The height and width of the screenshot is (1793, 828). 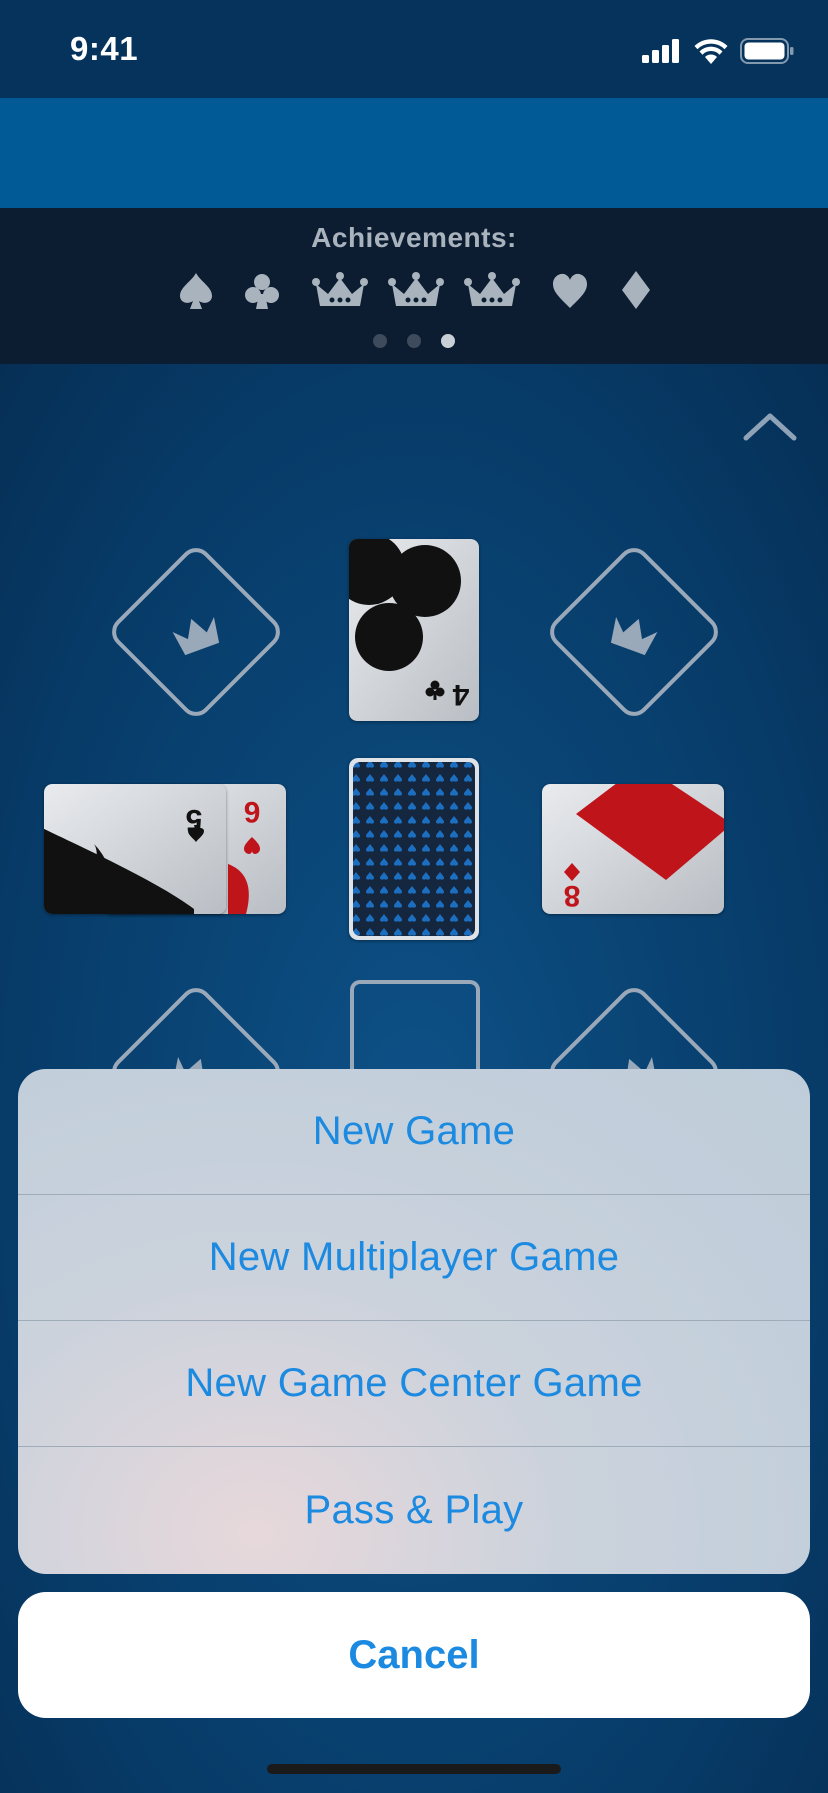 I want to click on new-game-center-game-button: New Game Center Game, so click(x=414, y=1384).